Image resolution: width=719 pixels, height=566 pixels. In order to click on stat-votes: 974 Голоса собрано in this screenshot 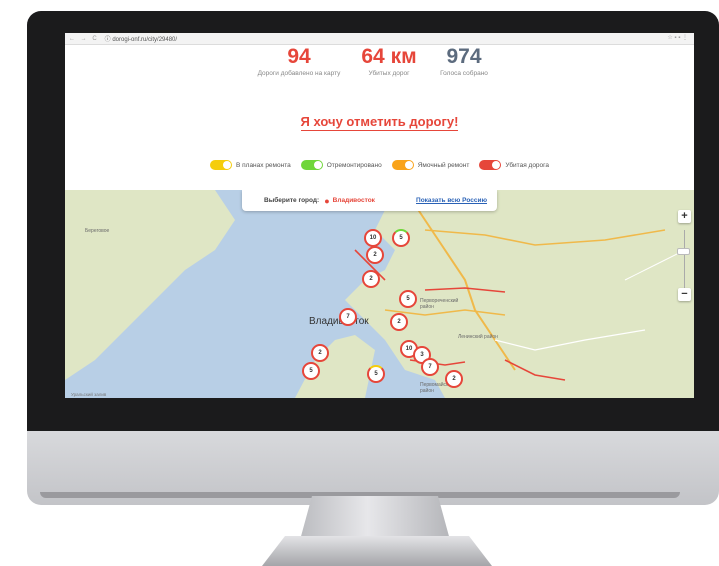, I will do `click(464, 61)`.